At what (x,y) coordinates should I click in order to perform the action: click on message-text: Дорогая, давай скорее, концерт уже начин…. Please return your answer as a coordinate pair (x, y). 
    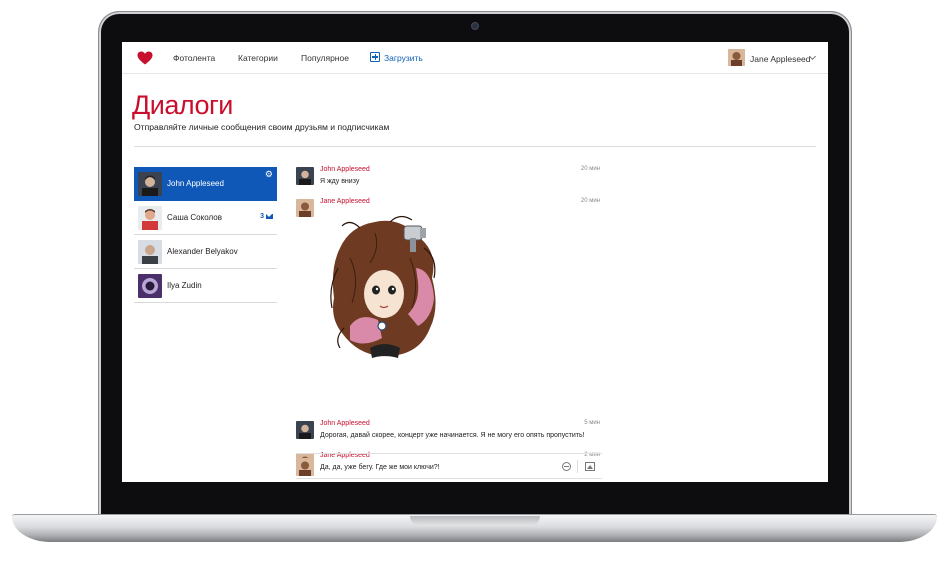
    Looking at the image, I should click on (452, 435).